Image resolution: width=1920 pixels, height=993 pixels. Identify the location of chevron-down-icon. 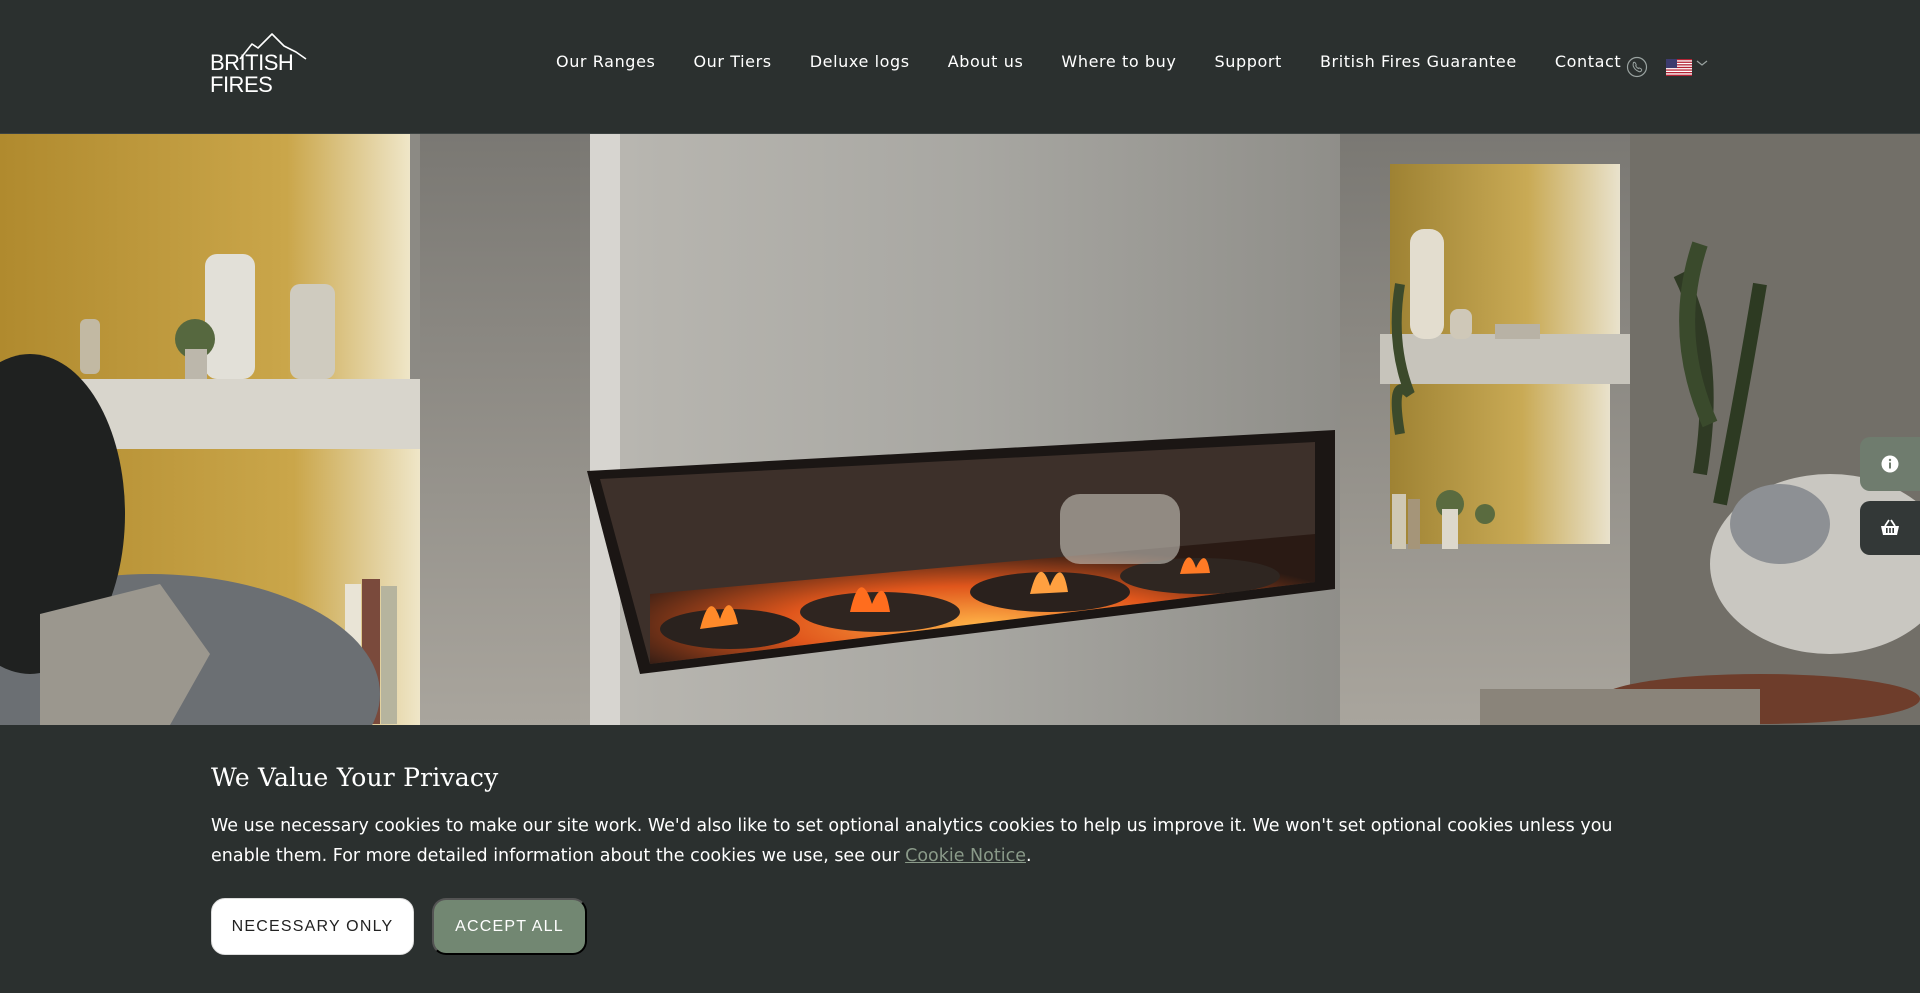
(1702, 63).